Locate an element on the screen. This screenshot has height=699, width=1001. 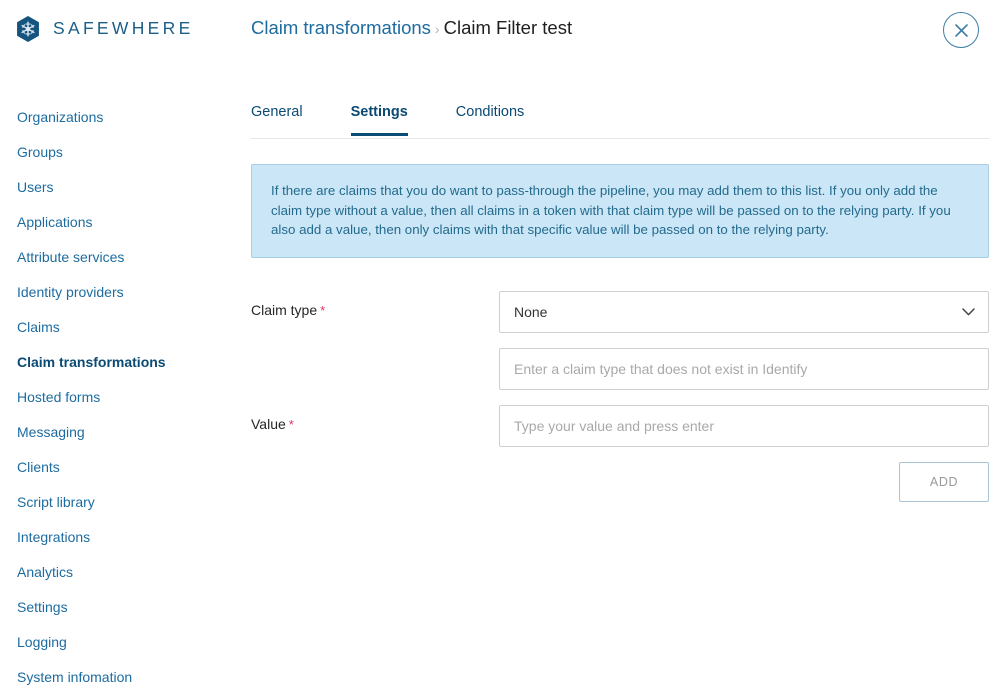
claim-type-label: Claim type * is located at coordinates (288, 310).